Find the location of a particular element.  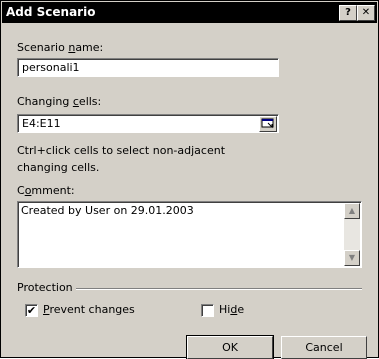

collapse-dialog-button is located at coordinates (268, 124).